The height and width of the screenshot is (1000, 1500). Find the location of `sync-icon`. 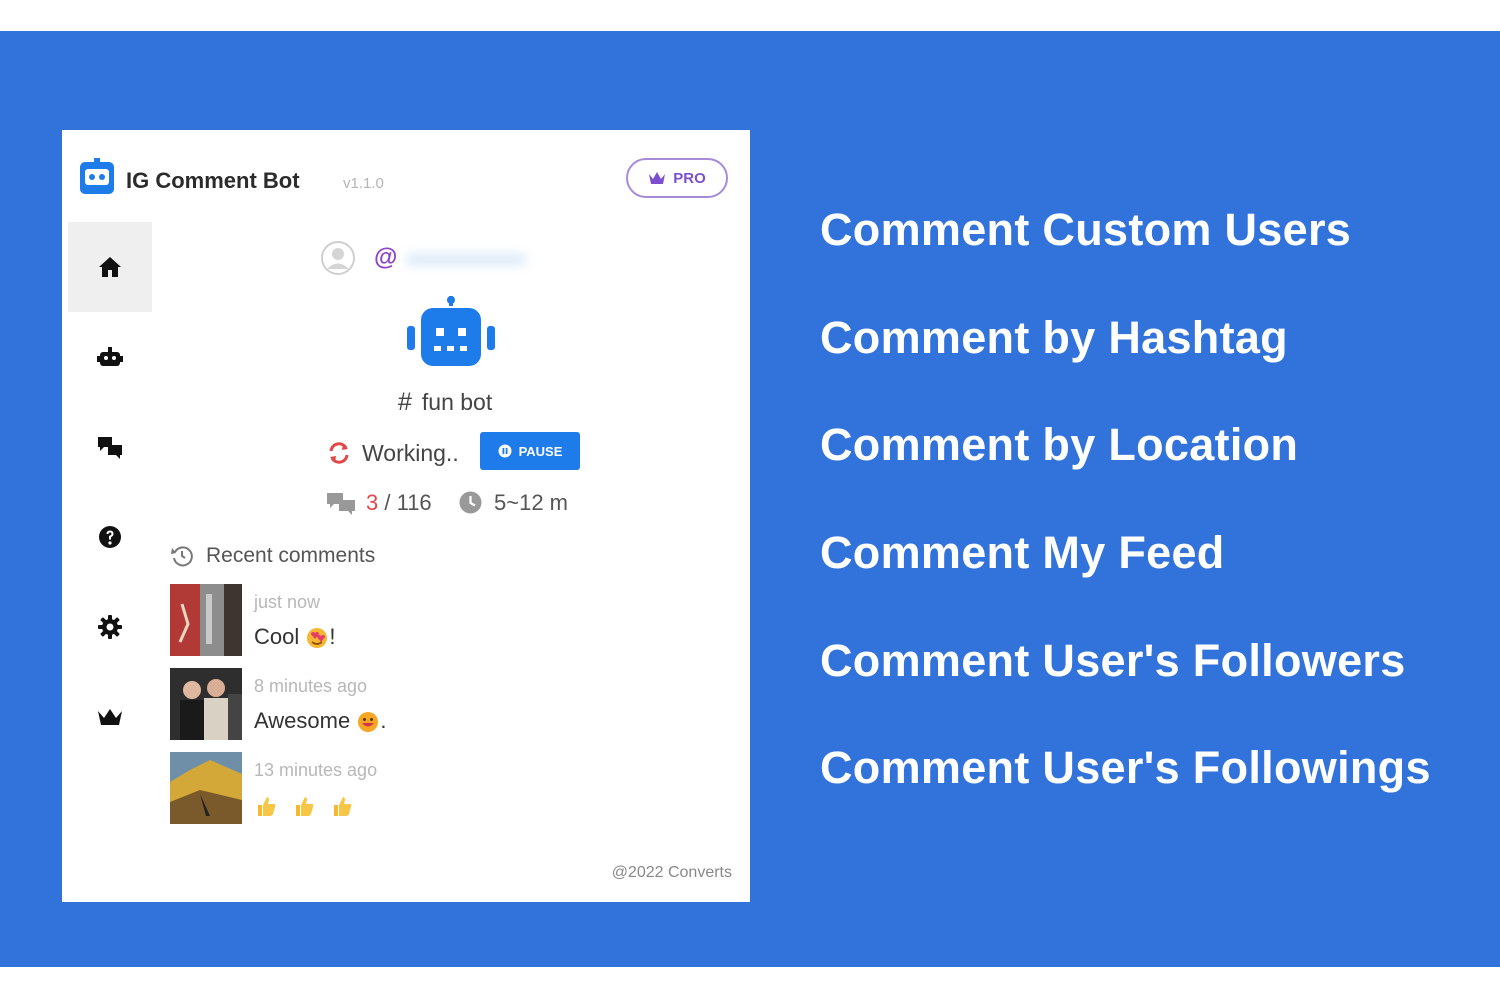

sync-icon is located at coordinates (339, 453).